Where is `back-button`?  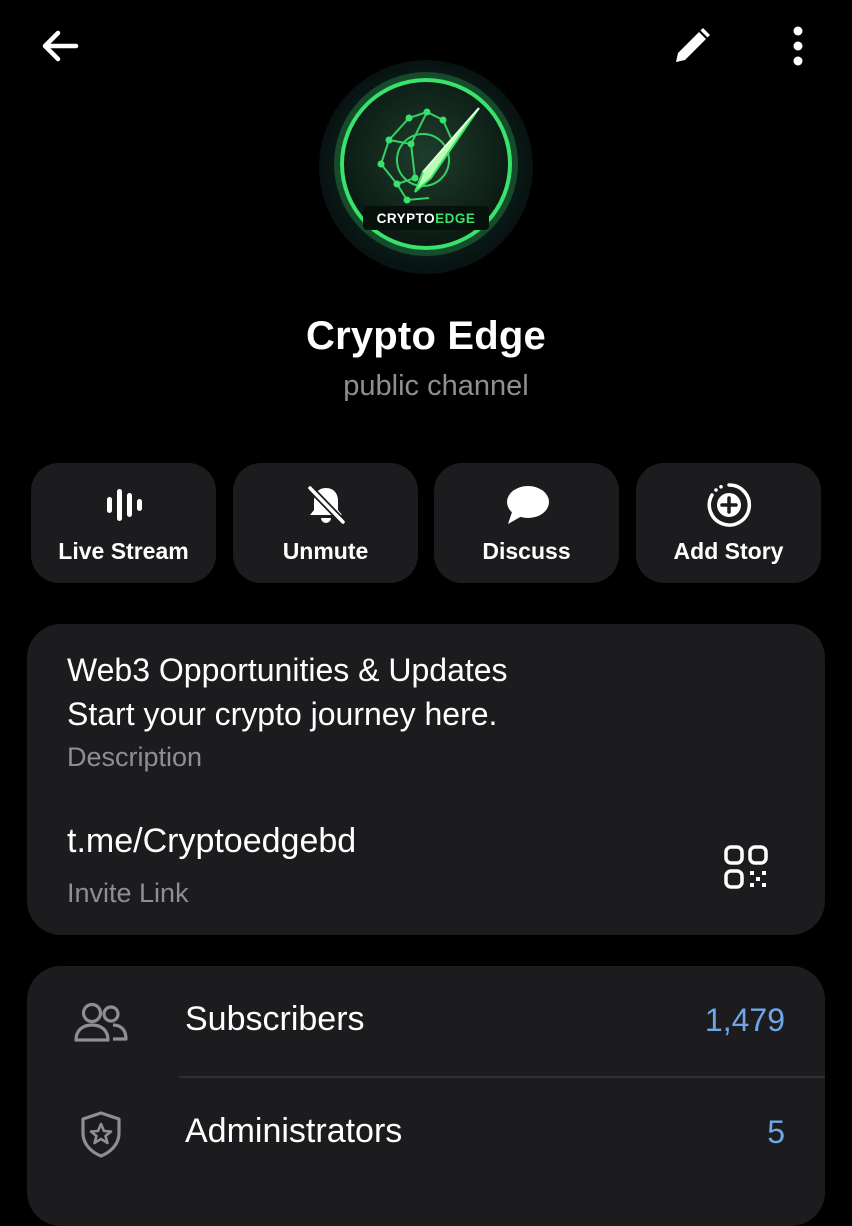
back-button is located at coordinates (60, 46).